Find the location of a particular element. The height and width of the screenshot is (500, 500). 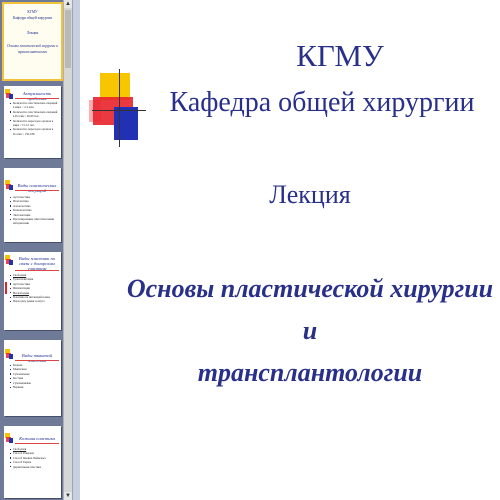

slide-title-university: КГМУ is located at coordinates (340, 55).